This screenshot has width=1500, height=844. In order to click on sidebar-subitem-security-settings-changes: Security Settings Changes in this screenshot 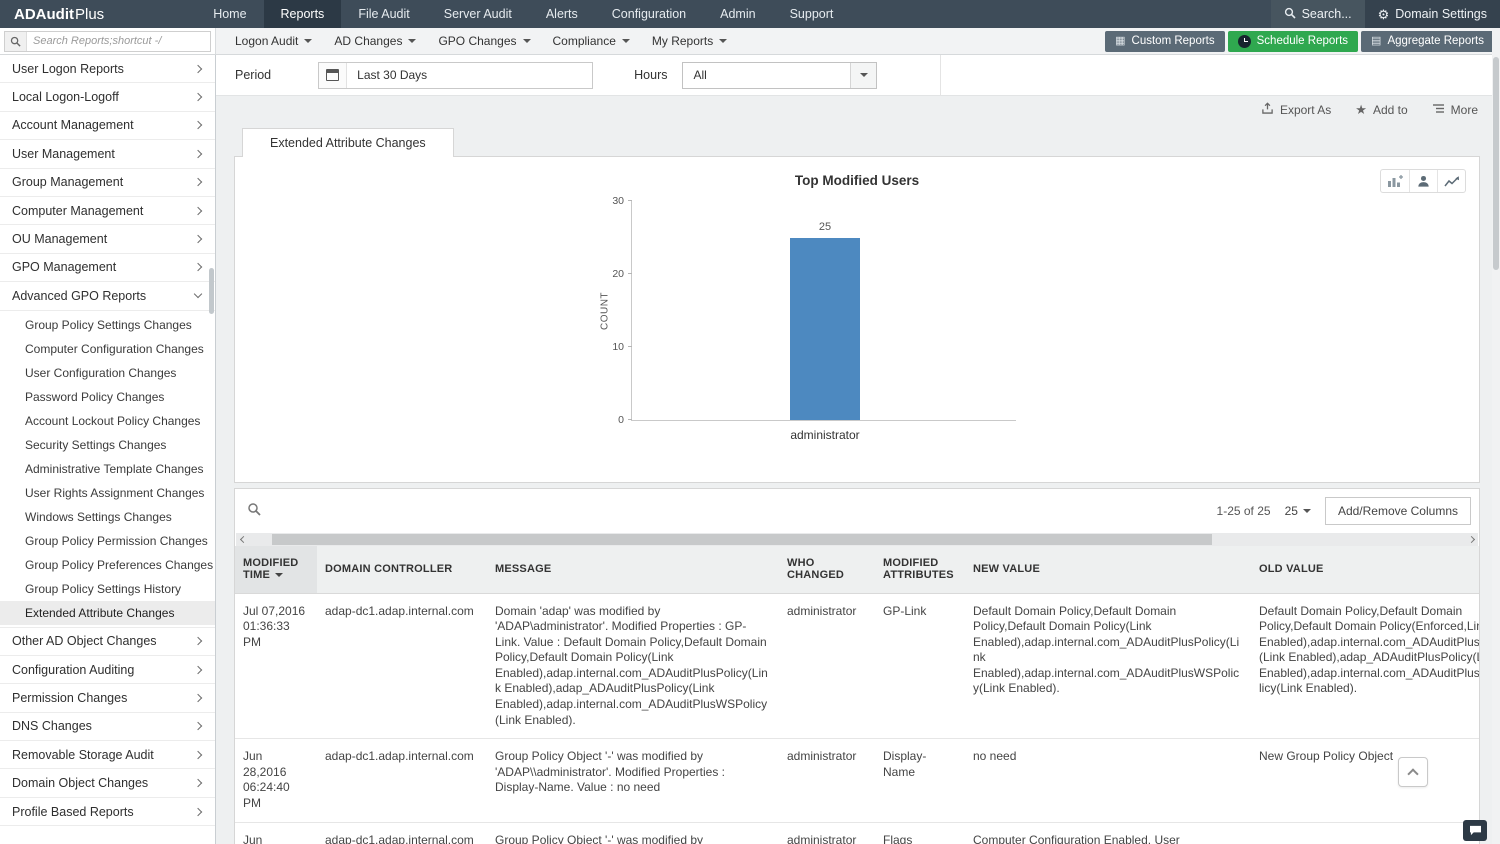, I will do `click(107, 445)`.